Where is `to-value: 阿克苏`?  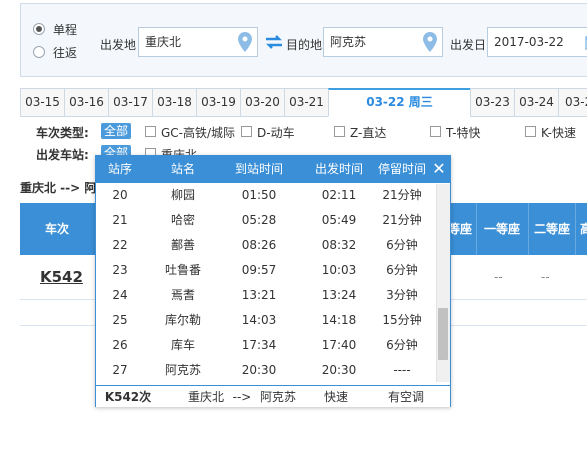
to-value: 阿克苏 is located at coordinates (348, 42).